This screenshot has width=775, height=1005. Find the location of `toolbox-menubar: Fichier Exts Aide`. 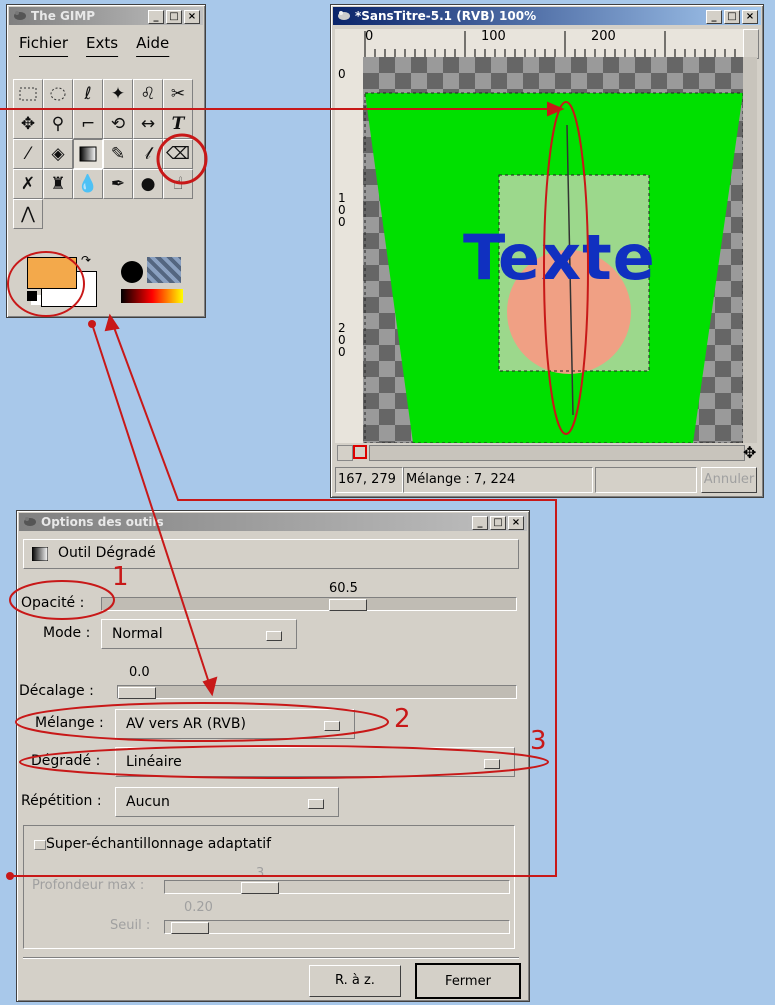

toolbox-menubar: Fichier Exts Aide is located at coordinates (106, 43).